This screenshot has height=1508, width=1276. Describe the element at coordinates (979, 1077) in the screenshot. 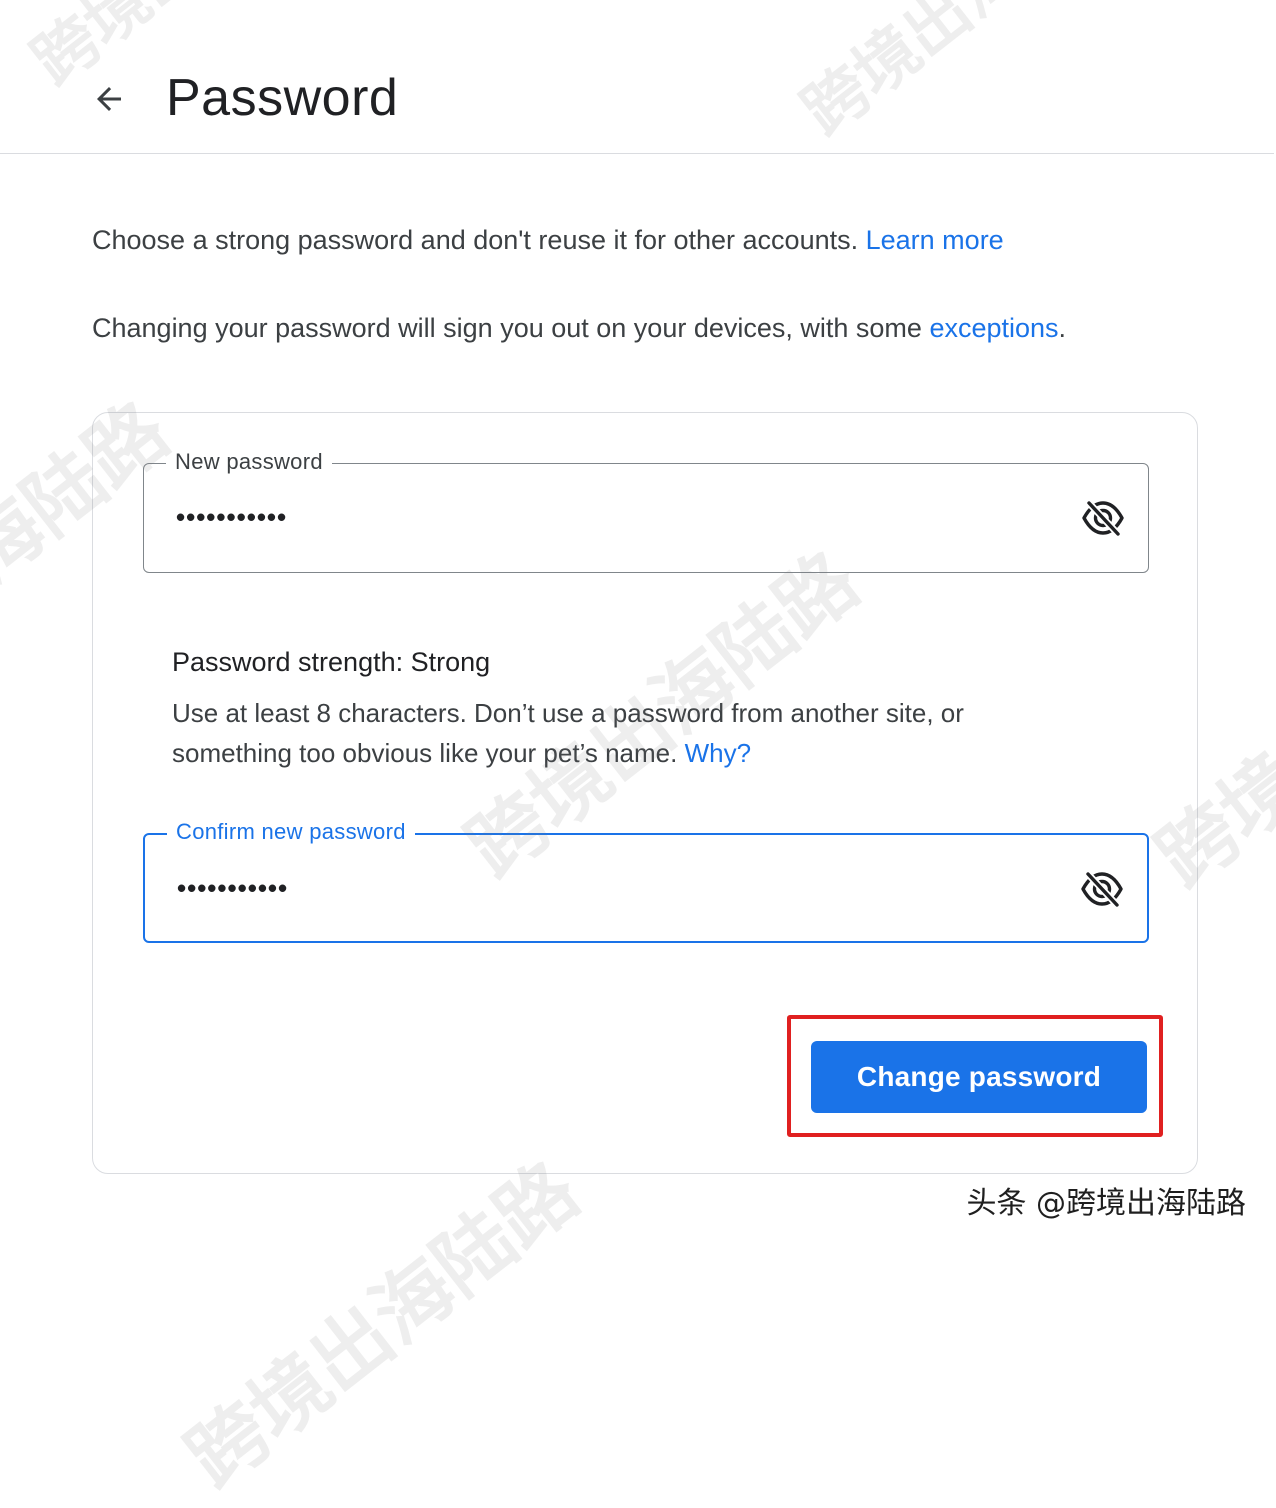

I see `change-password-button: Change password` at that location.